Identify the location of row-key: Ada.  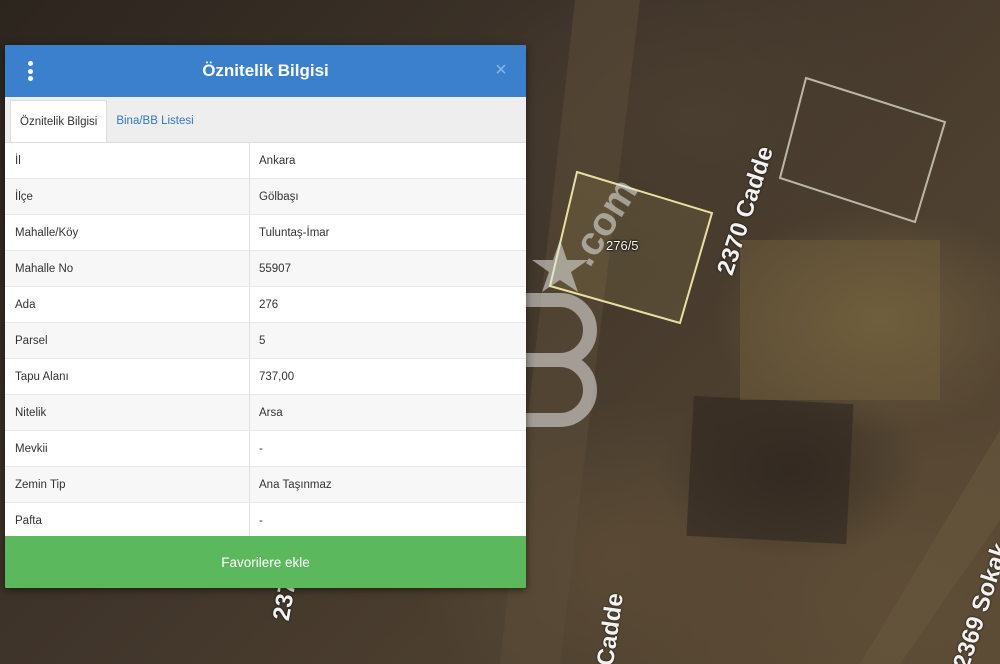
(127, 304).